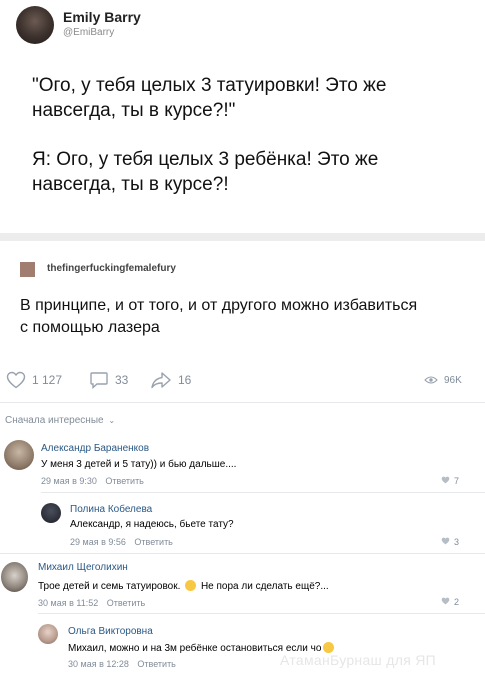 This screenshot has height=677, width=485. I want to click on thinking-emoji-icon, so click(191, 585).